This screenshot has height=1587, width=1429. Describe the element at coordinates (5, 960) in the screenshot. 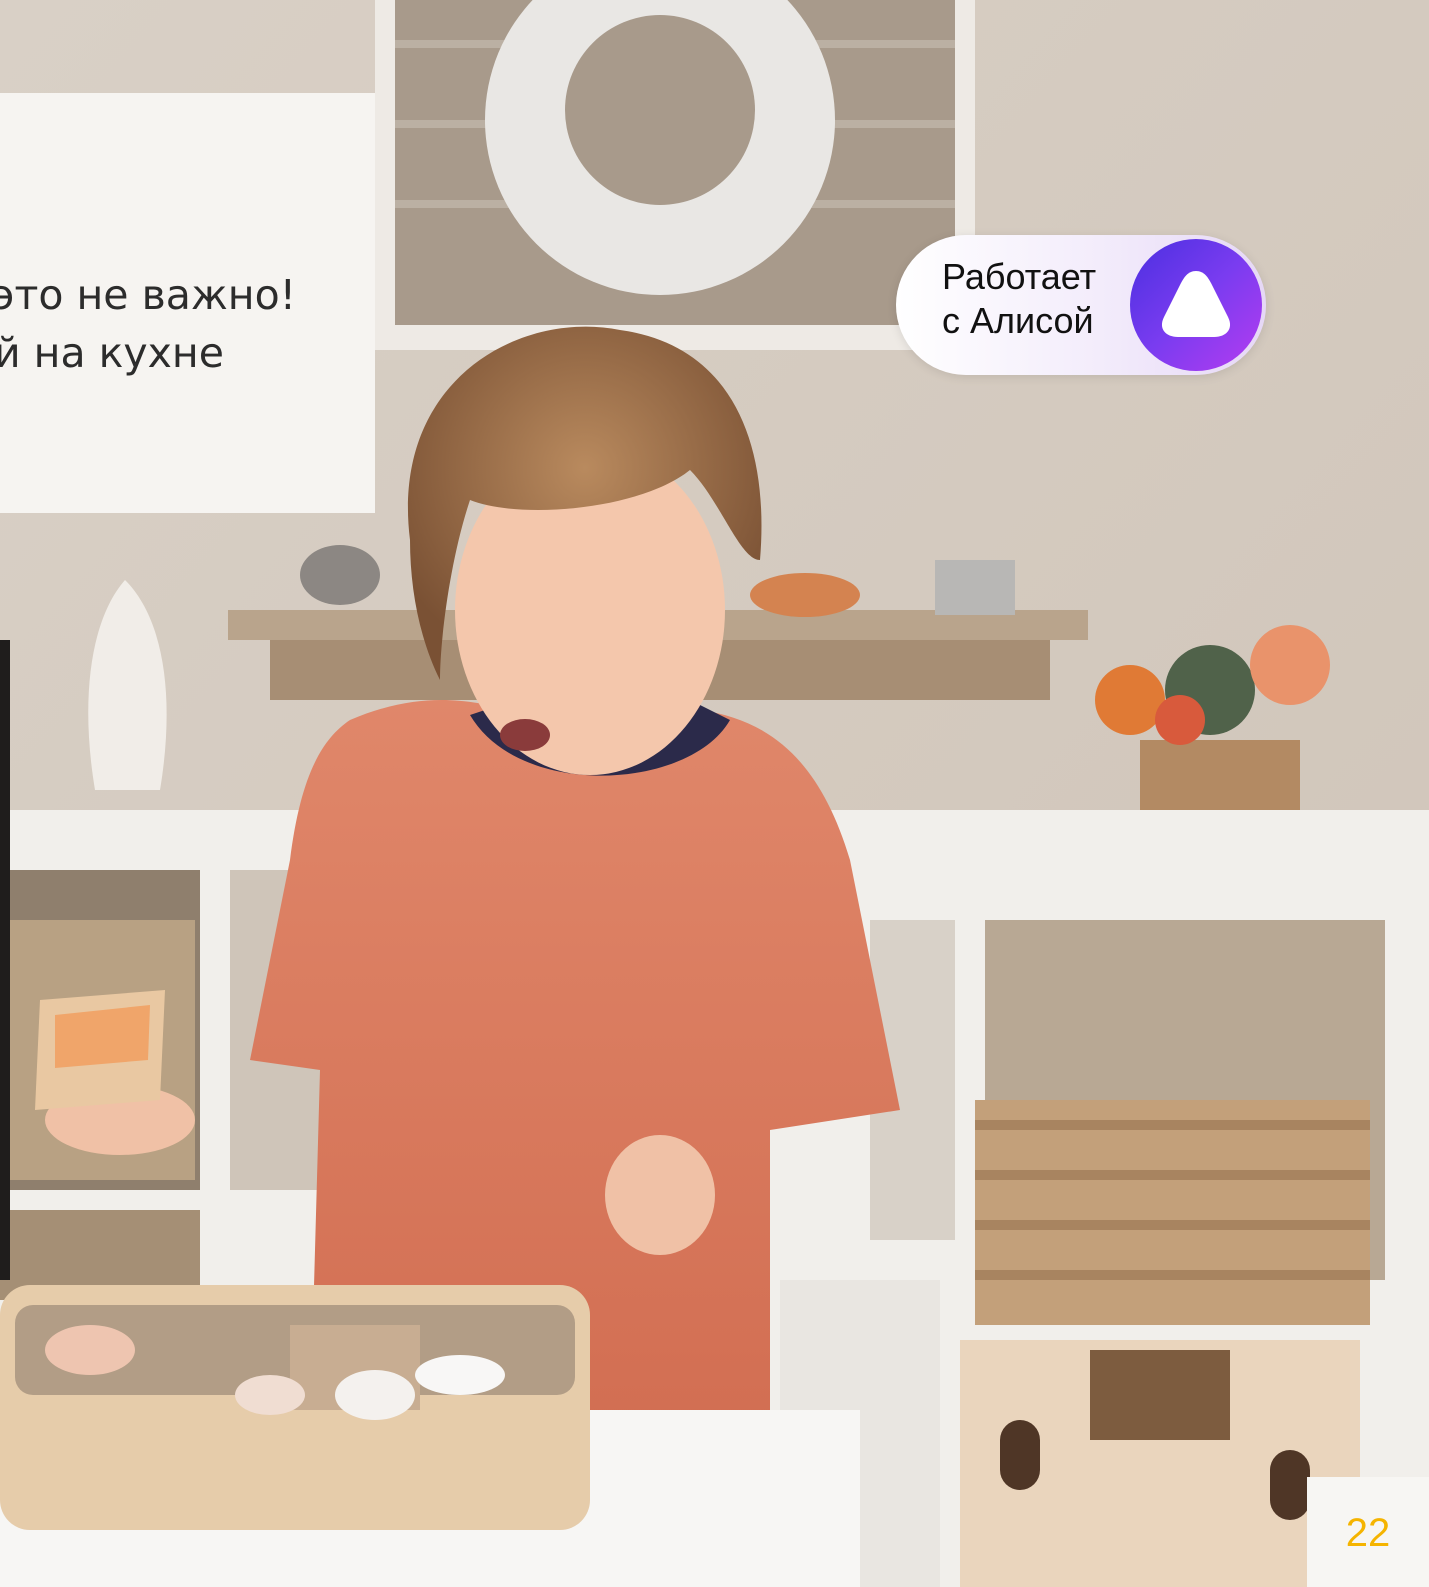

I see `device-edge` at that location.